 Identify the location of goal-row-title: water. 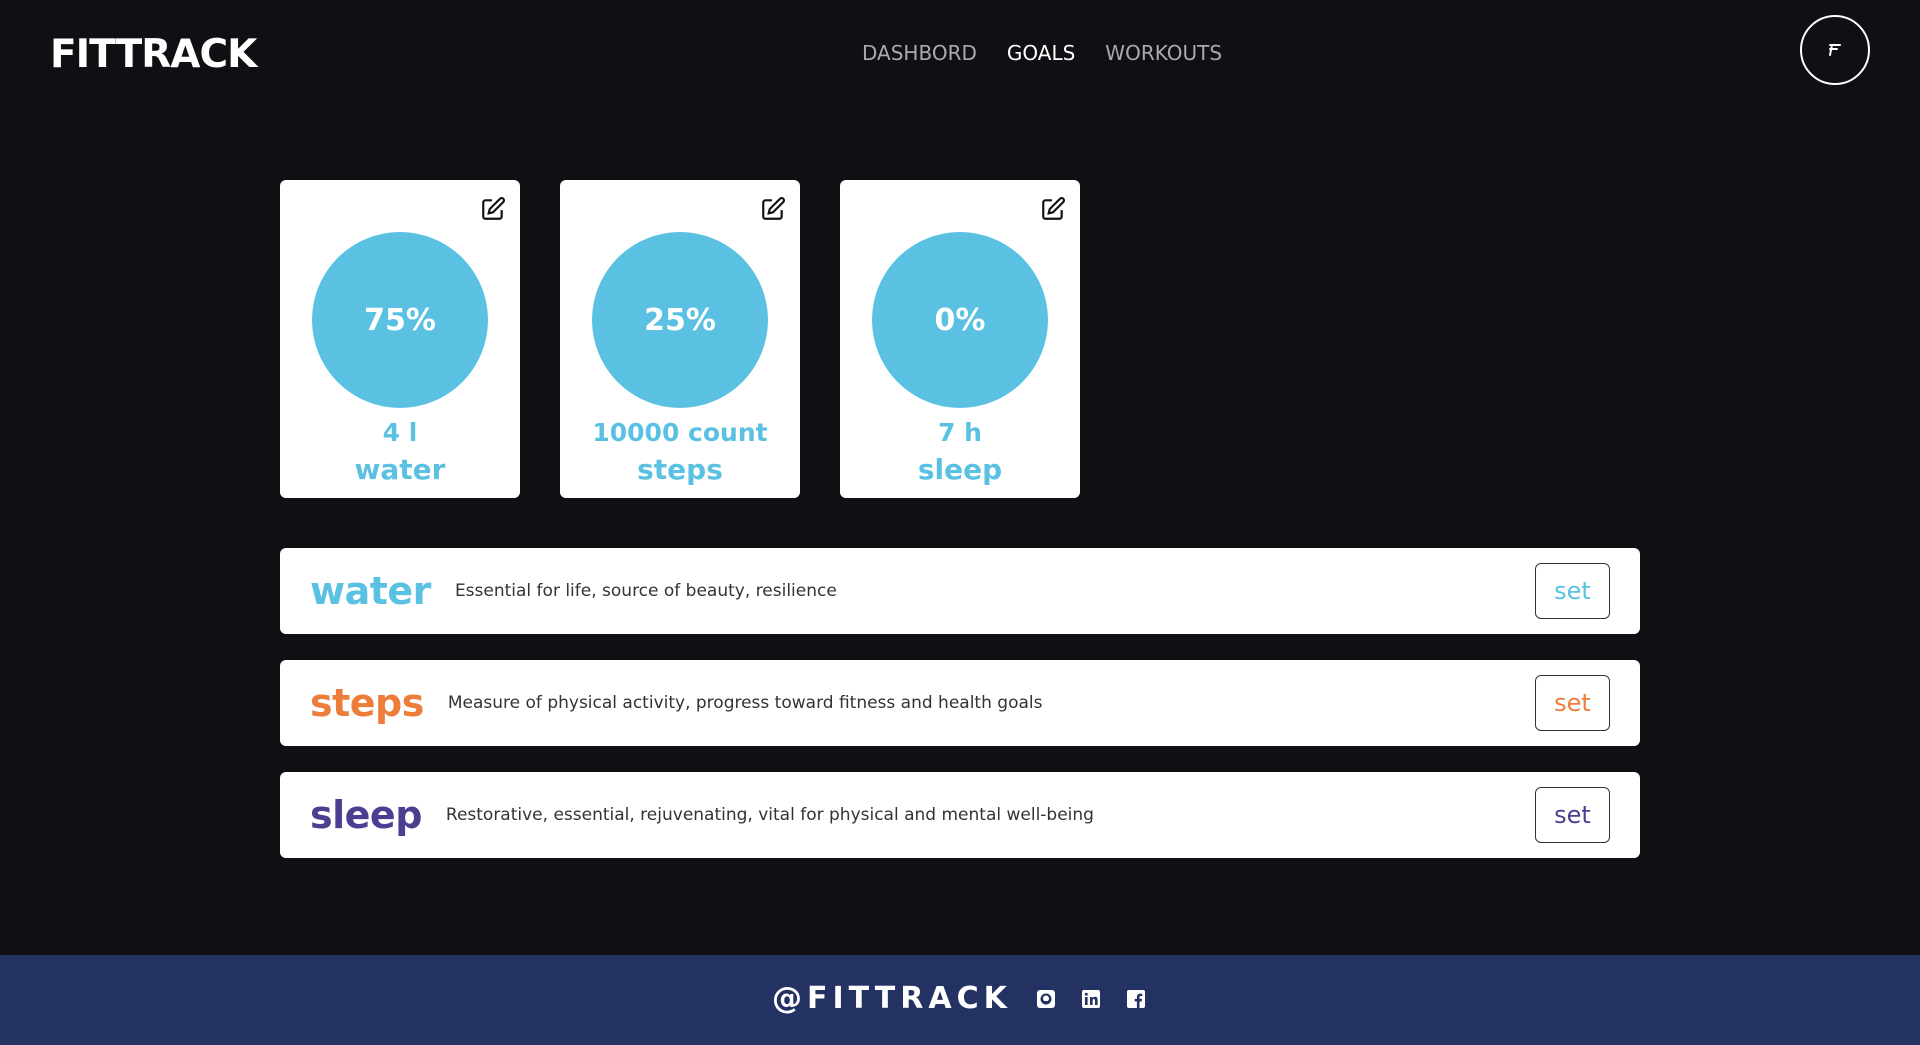
(370, 591).